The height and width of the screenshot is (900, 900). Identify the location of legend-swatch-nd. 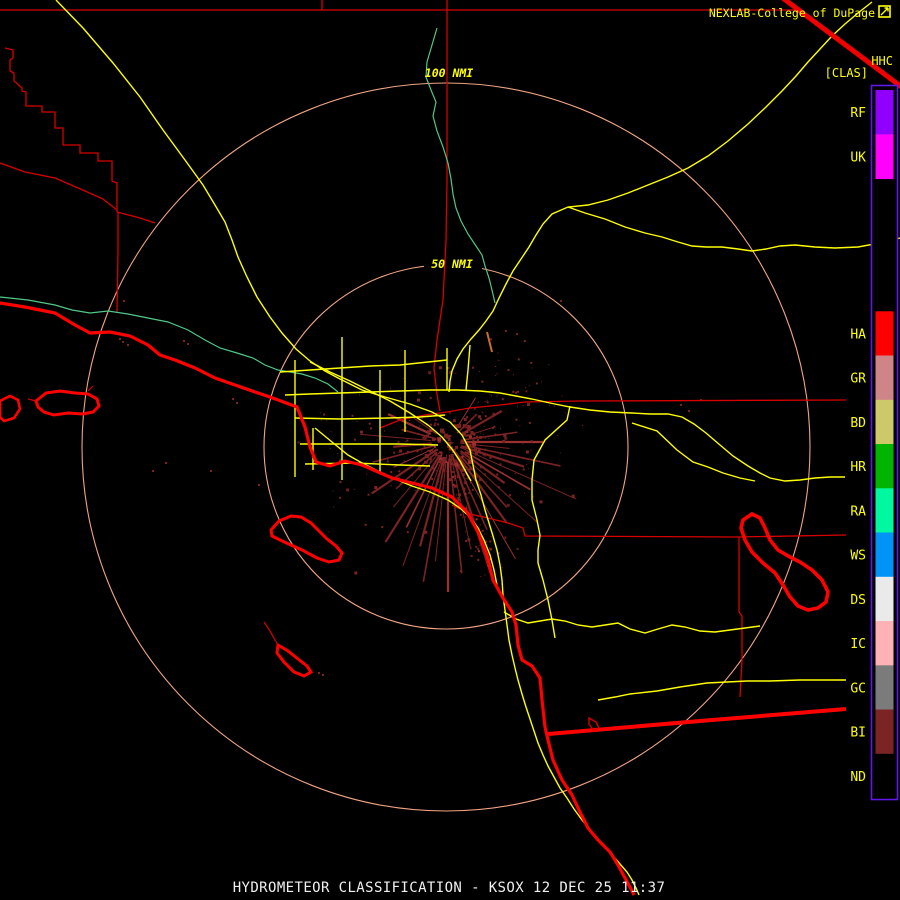
(884, 776).